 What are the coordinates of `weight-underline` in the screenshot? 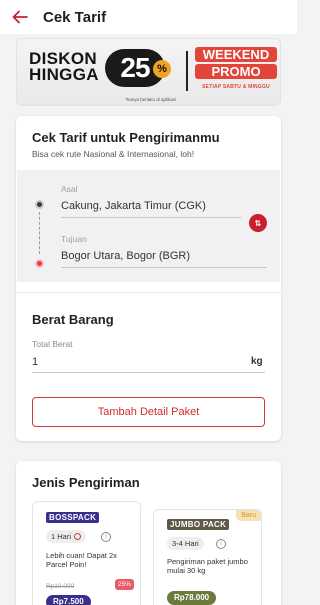 It's located at (148, 372).